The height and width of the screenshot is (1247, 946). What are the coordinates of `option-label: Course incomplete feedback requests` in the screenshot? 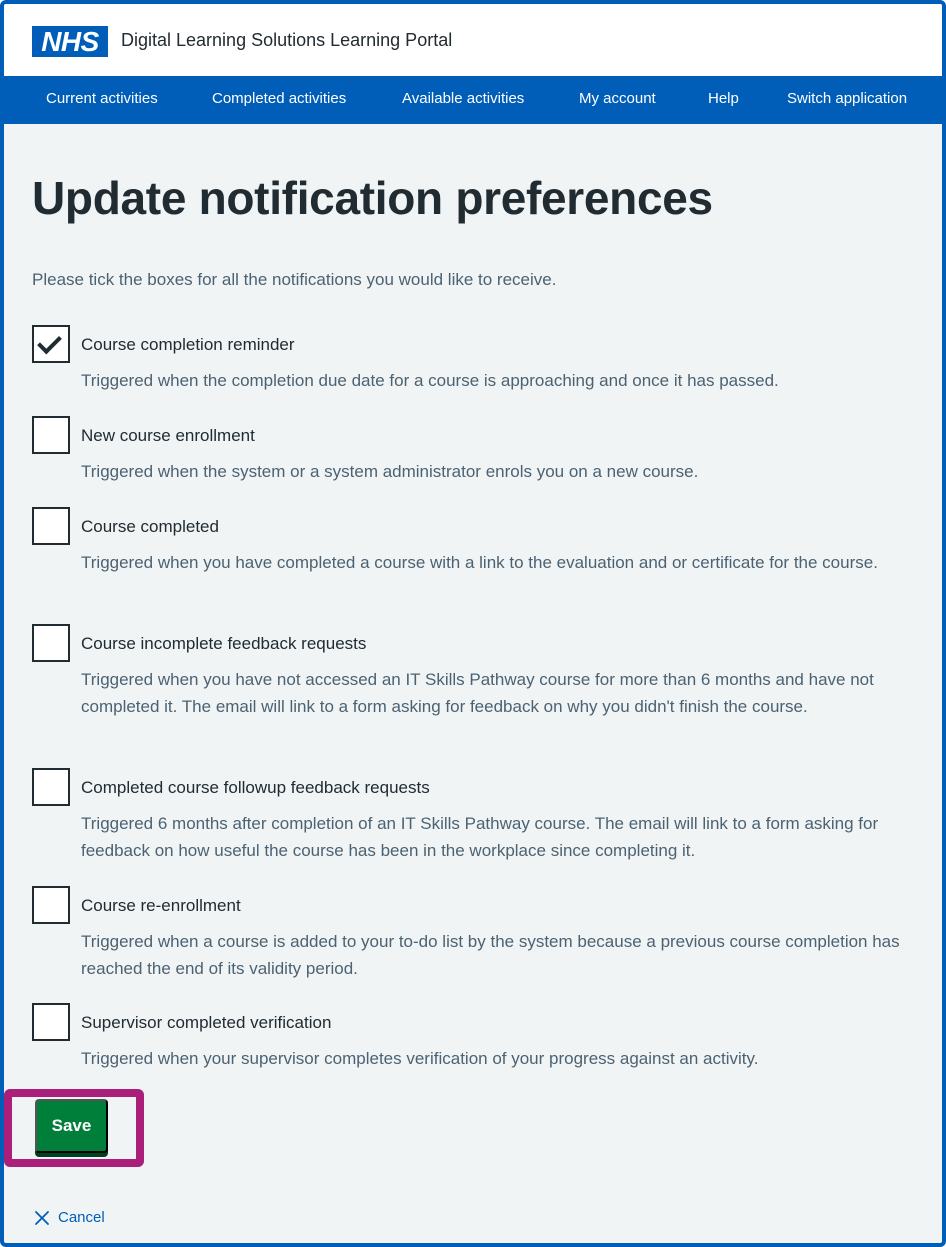 It's located at (223, 644).